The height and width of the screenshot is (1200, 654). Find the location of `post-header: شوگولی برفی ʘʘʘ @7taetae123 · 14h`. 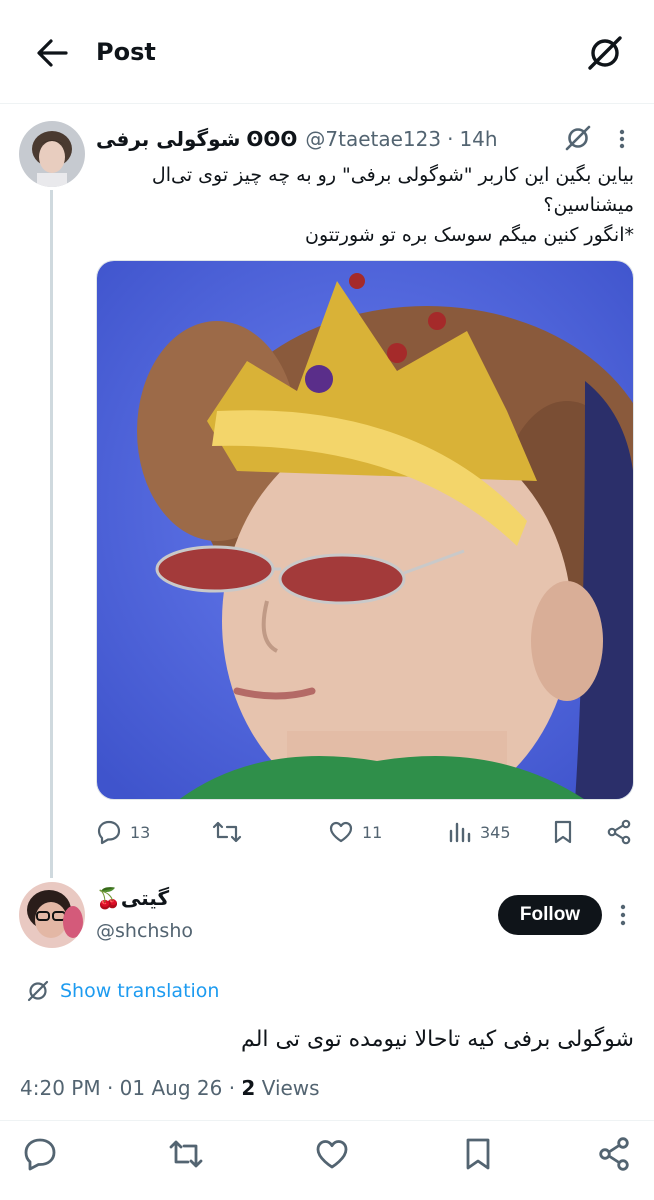

post-header: شوگولی برفی ʘʘʘ @7taetae123 · 14h is located at coordinates (321, 139).